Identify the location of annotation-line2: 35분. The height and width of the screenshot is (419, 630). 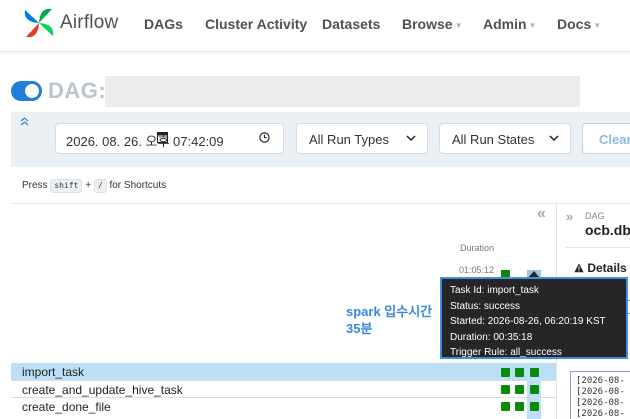
(359, 328).